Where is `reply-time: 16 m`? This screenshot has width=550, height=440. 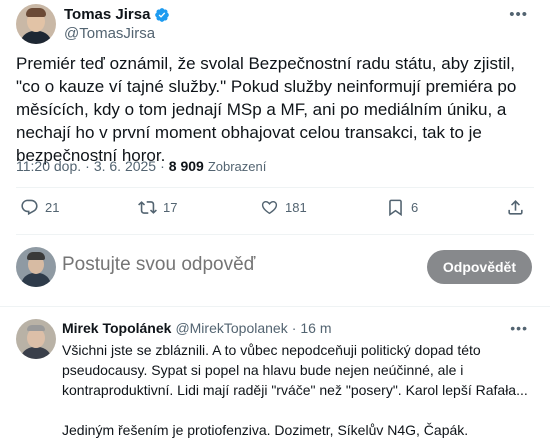 reply-time: 16 m is located at coordinates (315, 328).